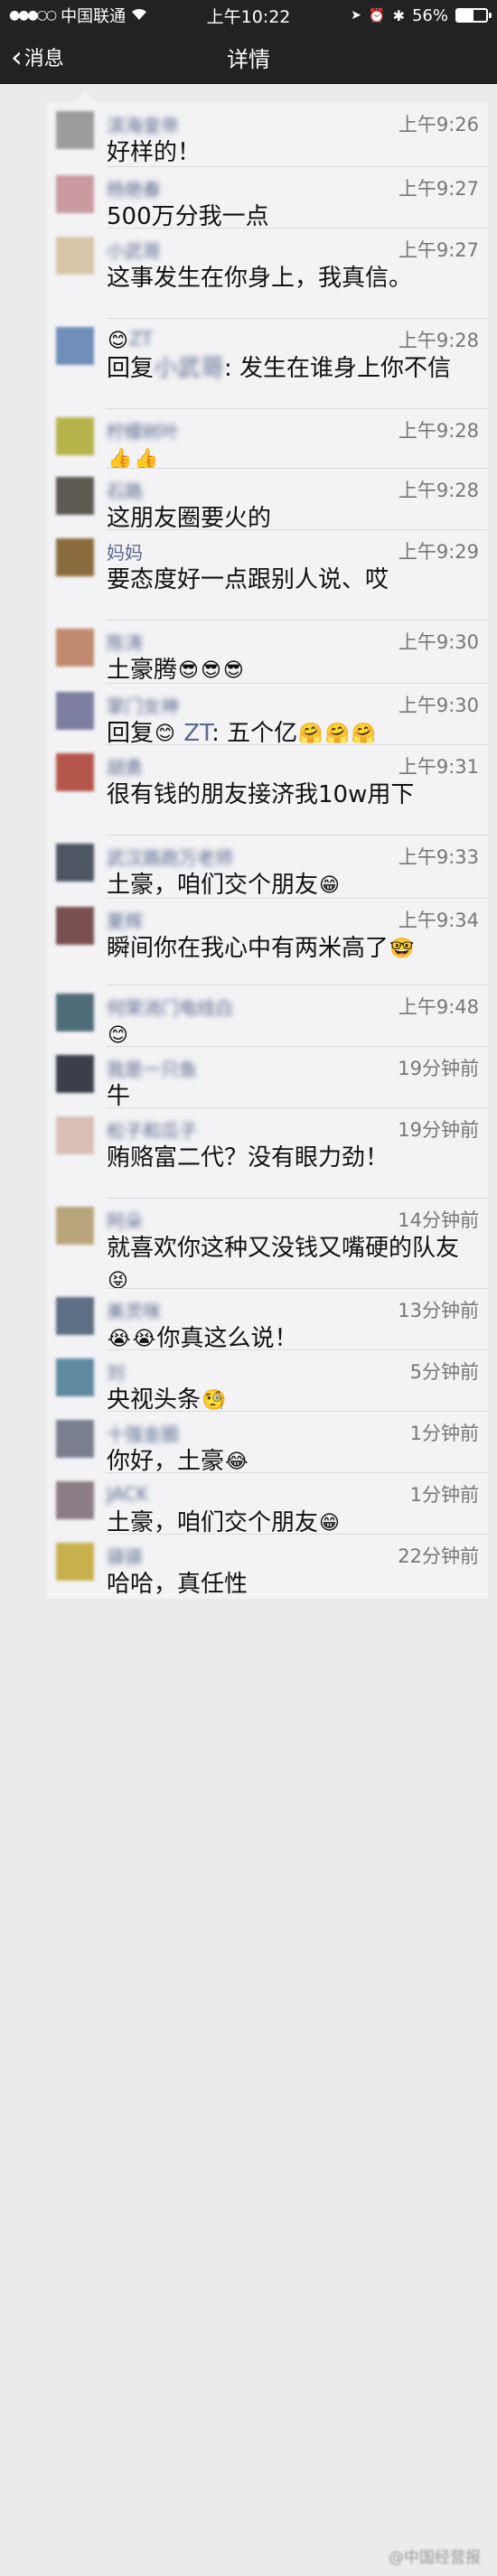  Describe the element at coordinates (267, 1443) in the screenshot. I see `comment-item: 十强金圈 1分钟前 你好，土豪😂` at that location.